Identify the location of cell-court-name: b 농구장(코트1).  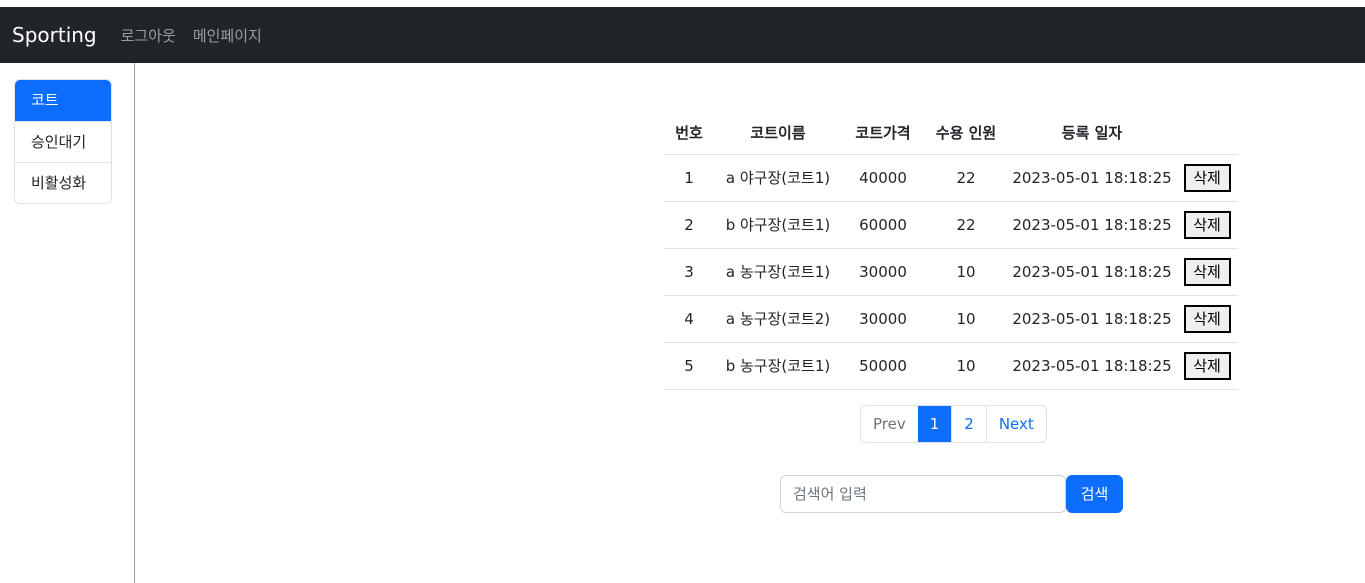
(778, 366).